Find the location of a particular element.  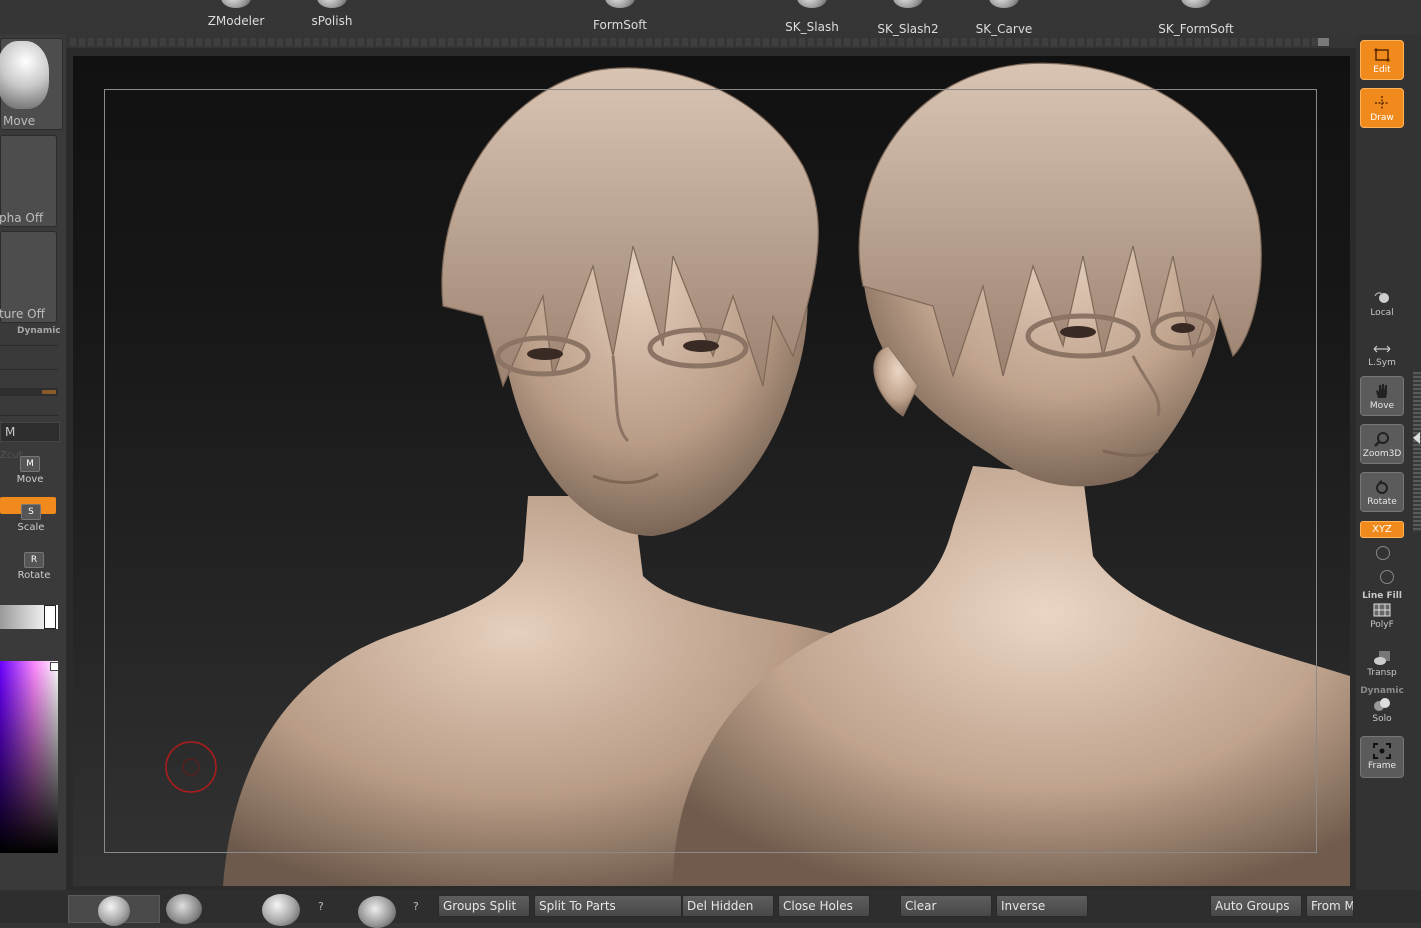

brush-label: SK_Carve is located at coordinates (1004, 29).